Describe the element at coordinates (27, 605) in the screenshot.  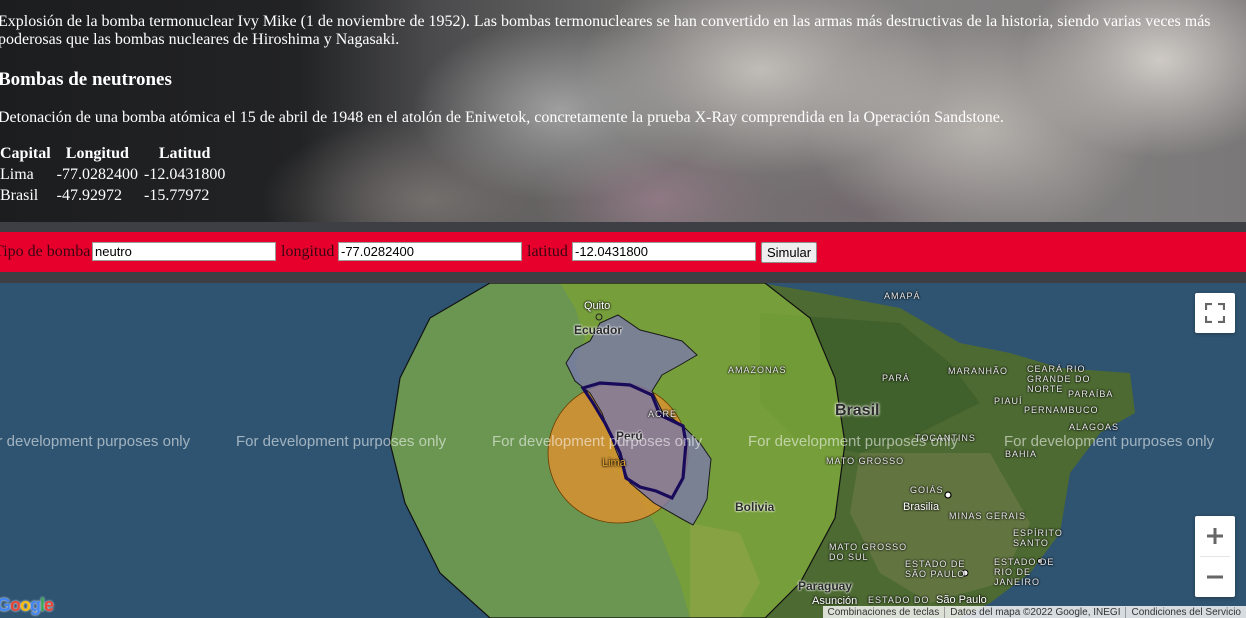
I see `google-logo: Google` at that location.